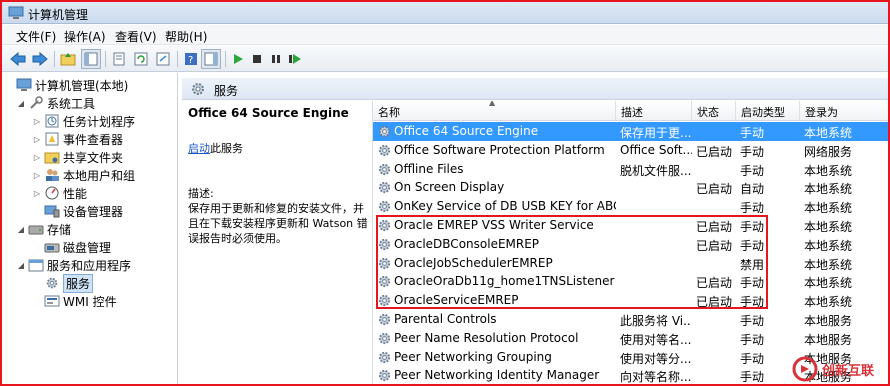 The width and height of the screenshot is (890, 386). I want to click on menu-action: 操作(A), so click(85, 36).